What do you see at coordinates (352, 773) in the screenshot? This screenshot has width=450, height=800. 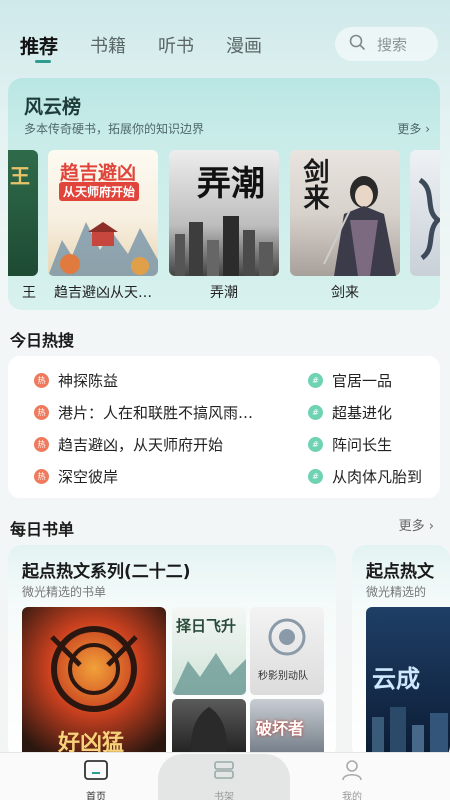 I see `profile-icon` at bounding box center [352, 773].